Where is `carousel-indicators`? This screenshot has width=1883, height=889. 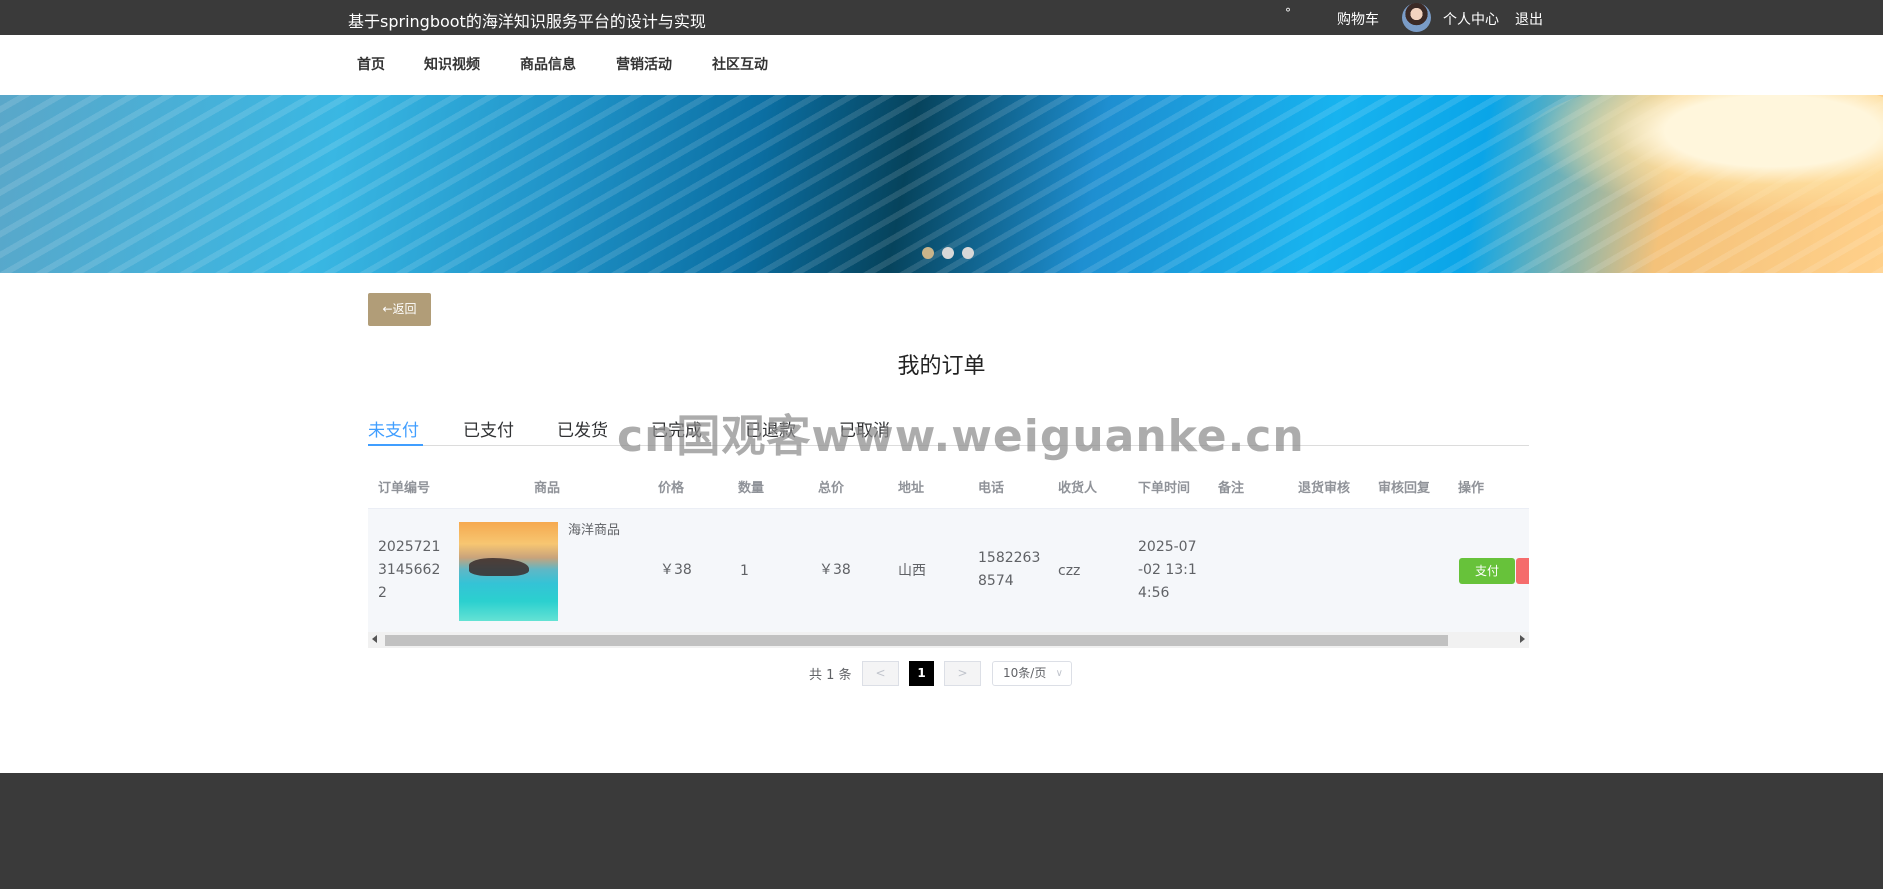 carousel-indicators is located at coordinates (948, 253).